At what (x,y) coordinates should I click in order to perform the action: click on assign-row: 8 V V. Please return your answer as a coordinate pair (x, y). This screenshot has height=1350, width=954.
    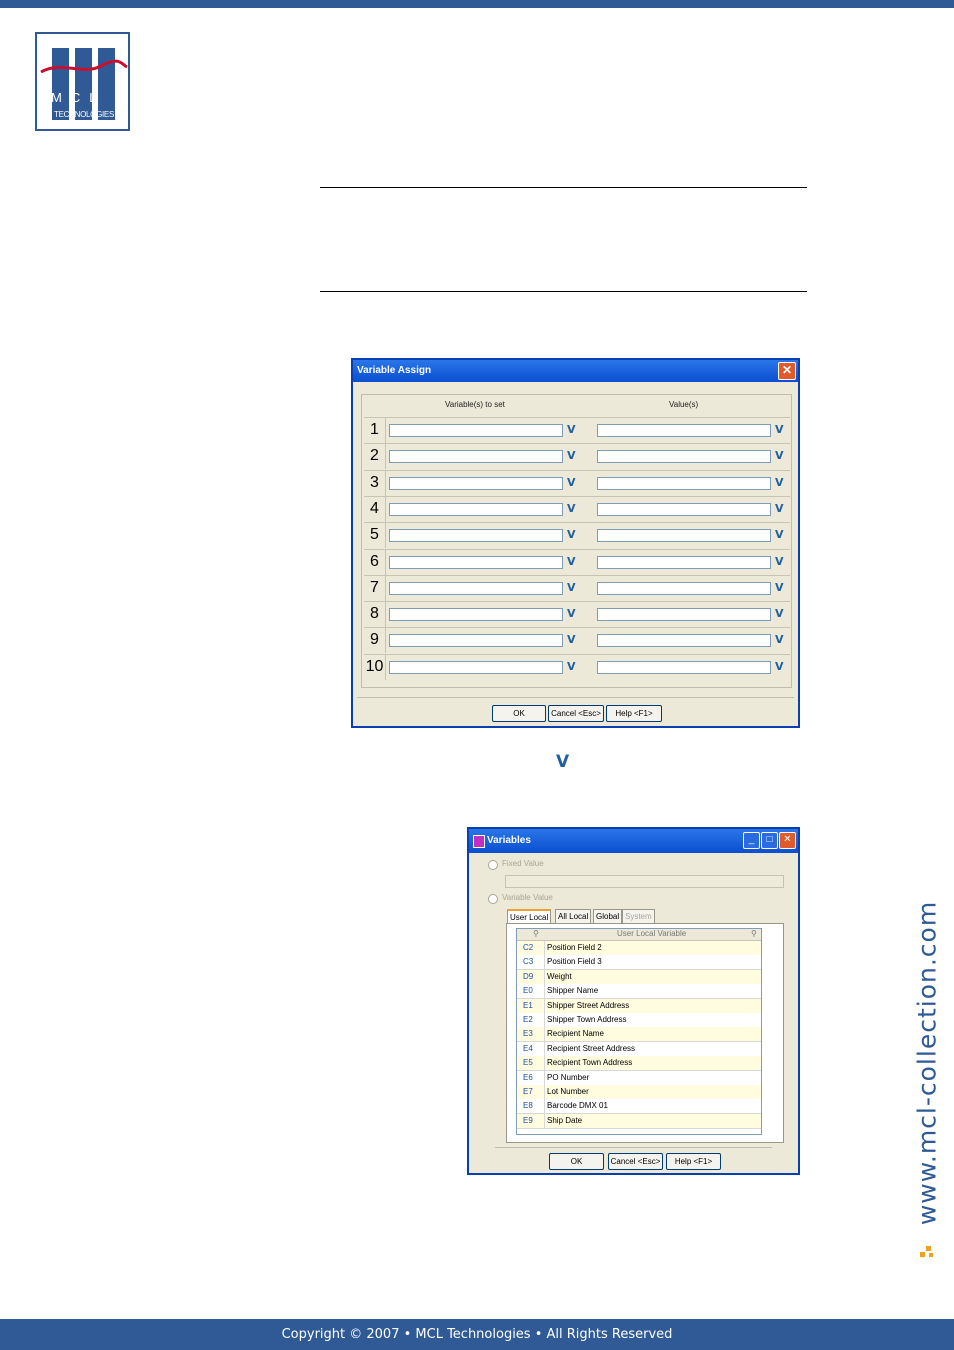
    Looking at the image, I should click on (577, 614).